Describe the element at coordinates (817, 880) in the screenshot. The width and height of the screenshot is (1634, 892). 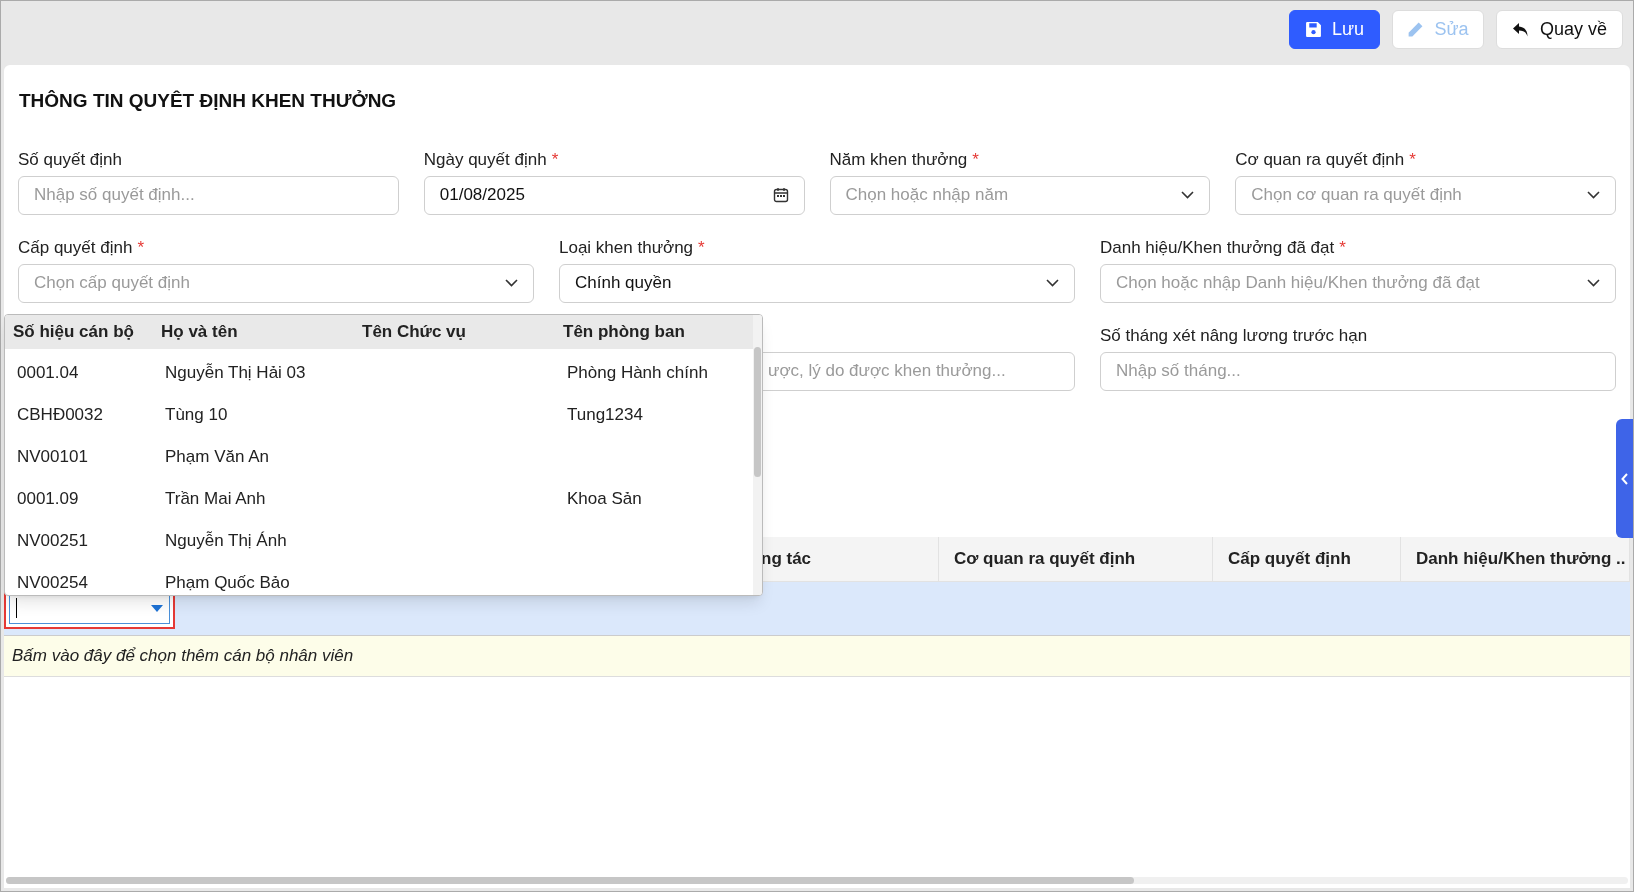
I see `horizontal-scrollbar` at that location.